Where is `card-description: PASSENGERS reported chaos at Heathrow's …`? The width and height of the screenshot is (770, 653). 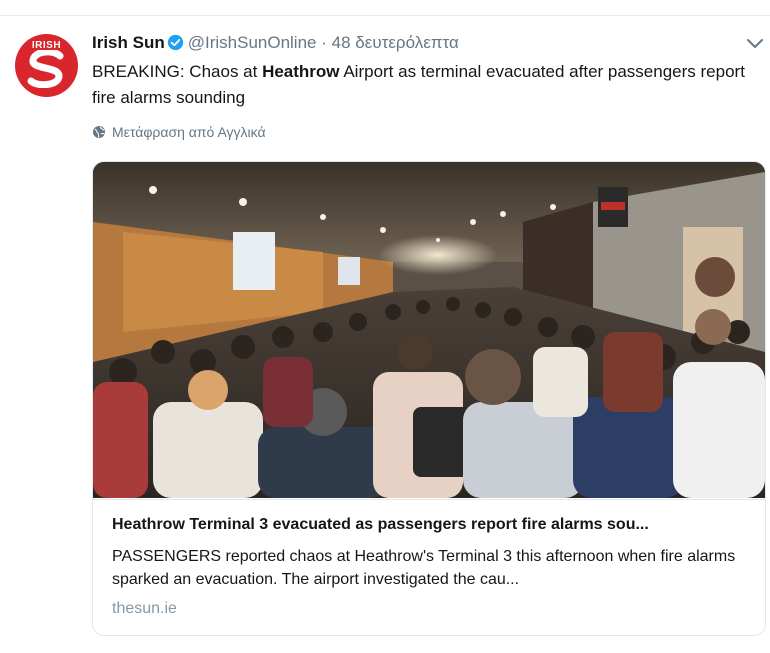
card-description: PASSENGERS reported chaos at Heathrow's … is located at coordinates (424, 568).